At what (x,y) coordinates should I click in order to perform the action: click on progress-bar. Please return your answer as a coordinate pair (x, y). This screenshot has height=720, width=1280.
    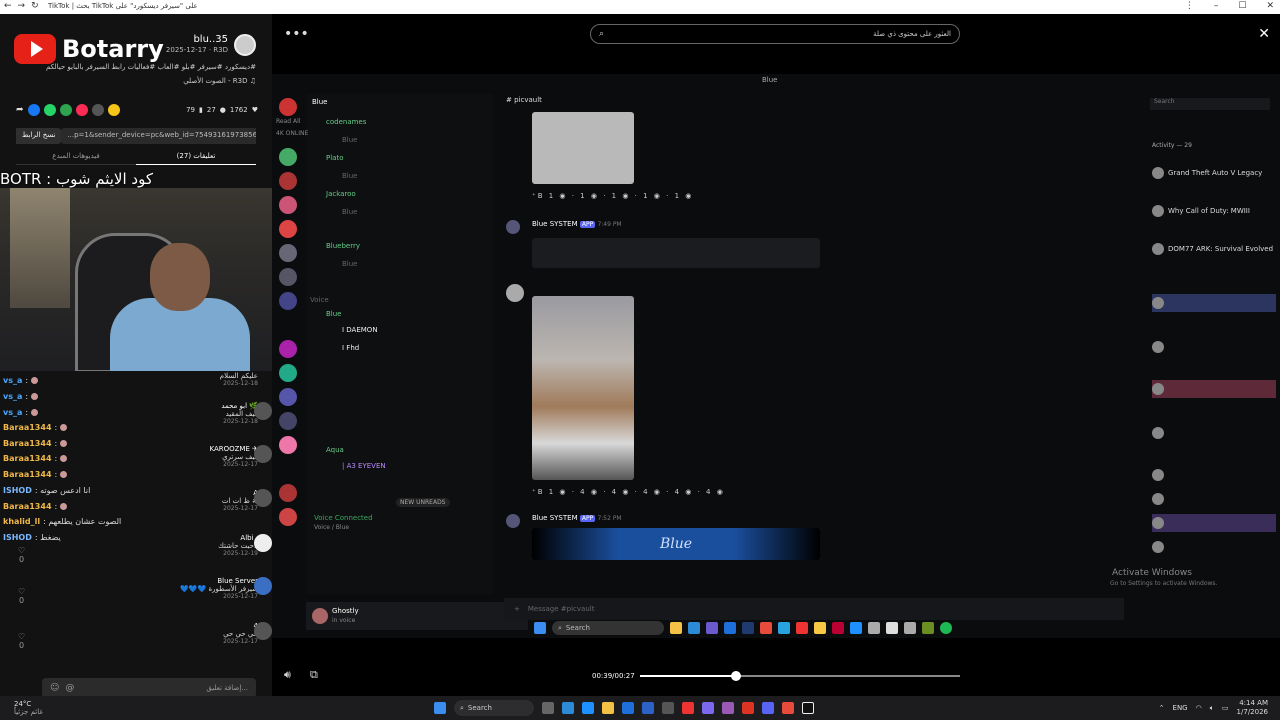
    Looking at the image, I should click on (800, 676).